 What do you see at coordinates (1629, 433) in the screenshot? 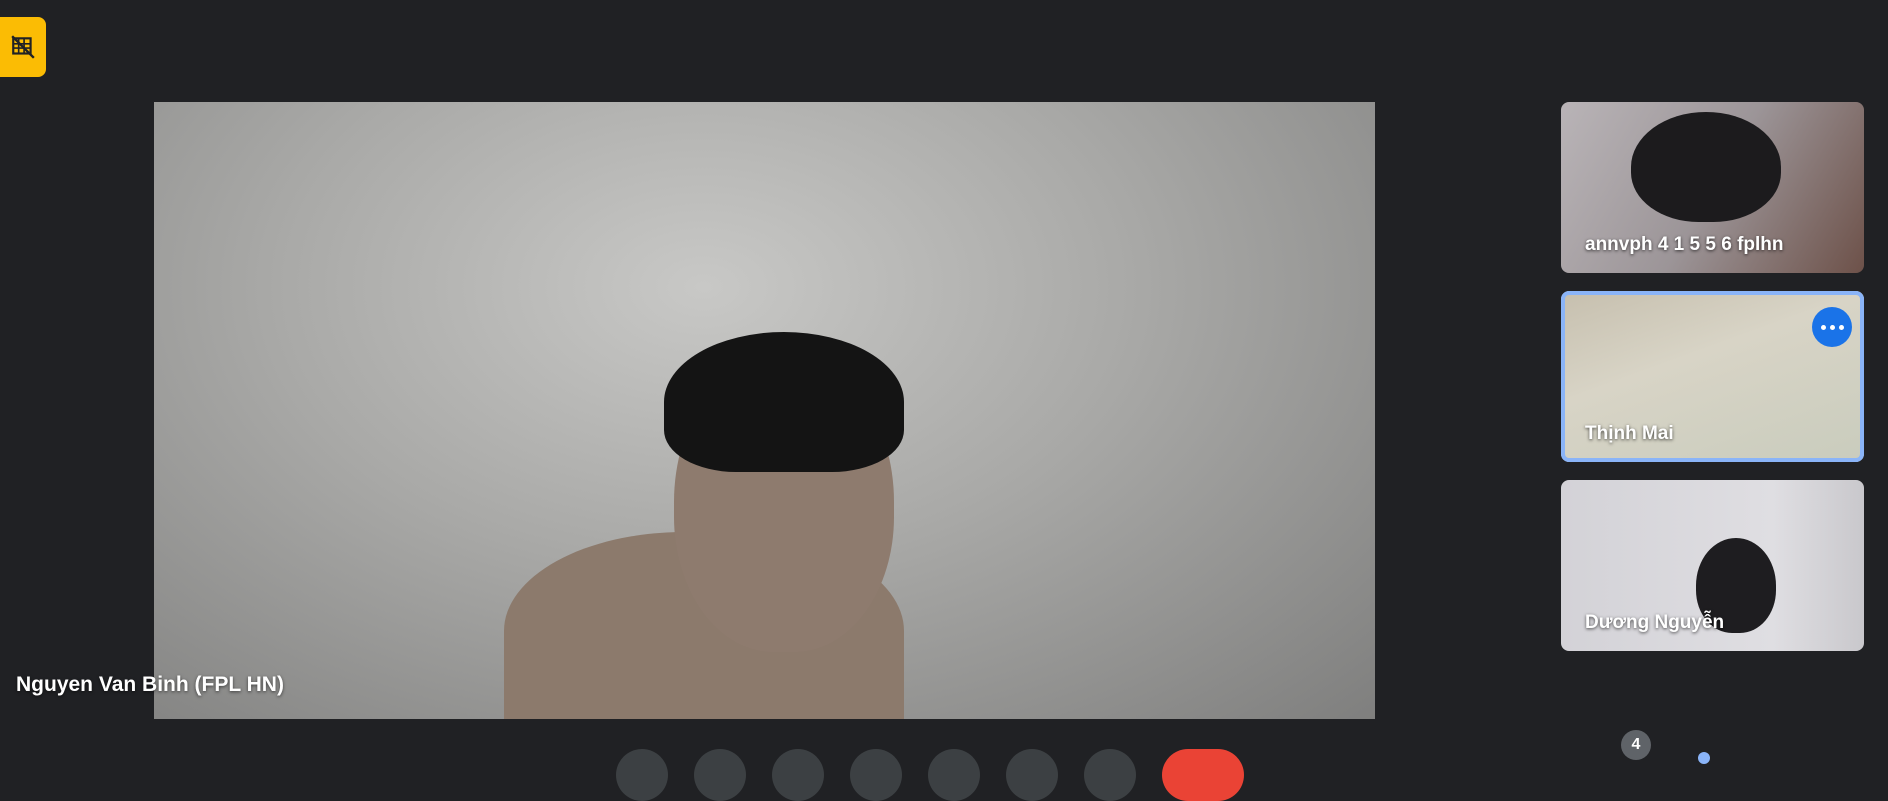
I see `participant-name: Thịnh Mai` at bounding box center [1629, 433].